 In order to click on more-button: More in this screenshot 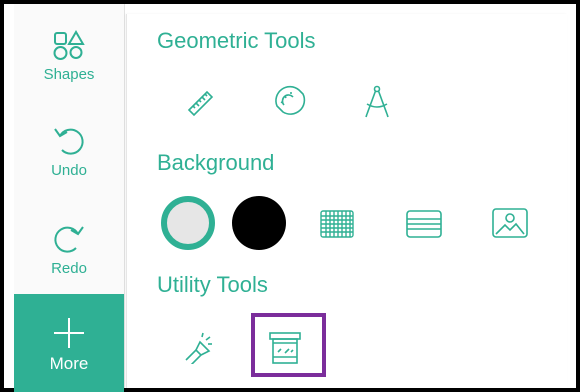, I will do `click(69, 343)`.